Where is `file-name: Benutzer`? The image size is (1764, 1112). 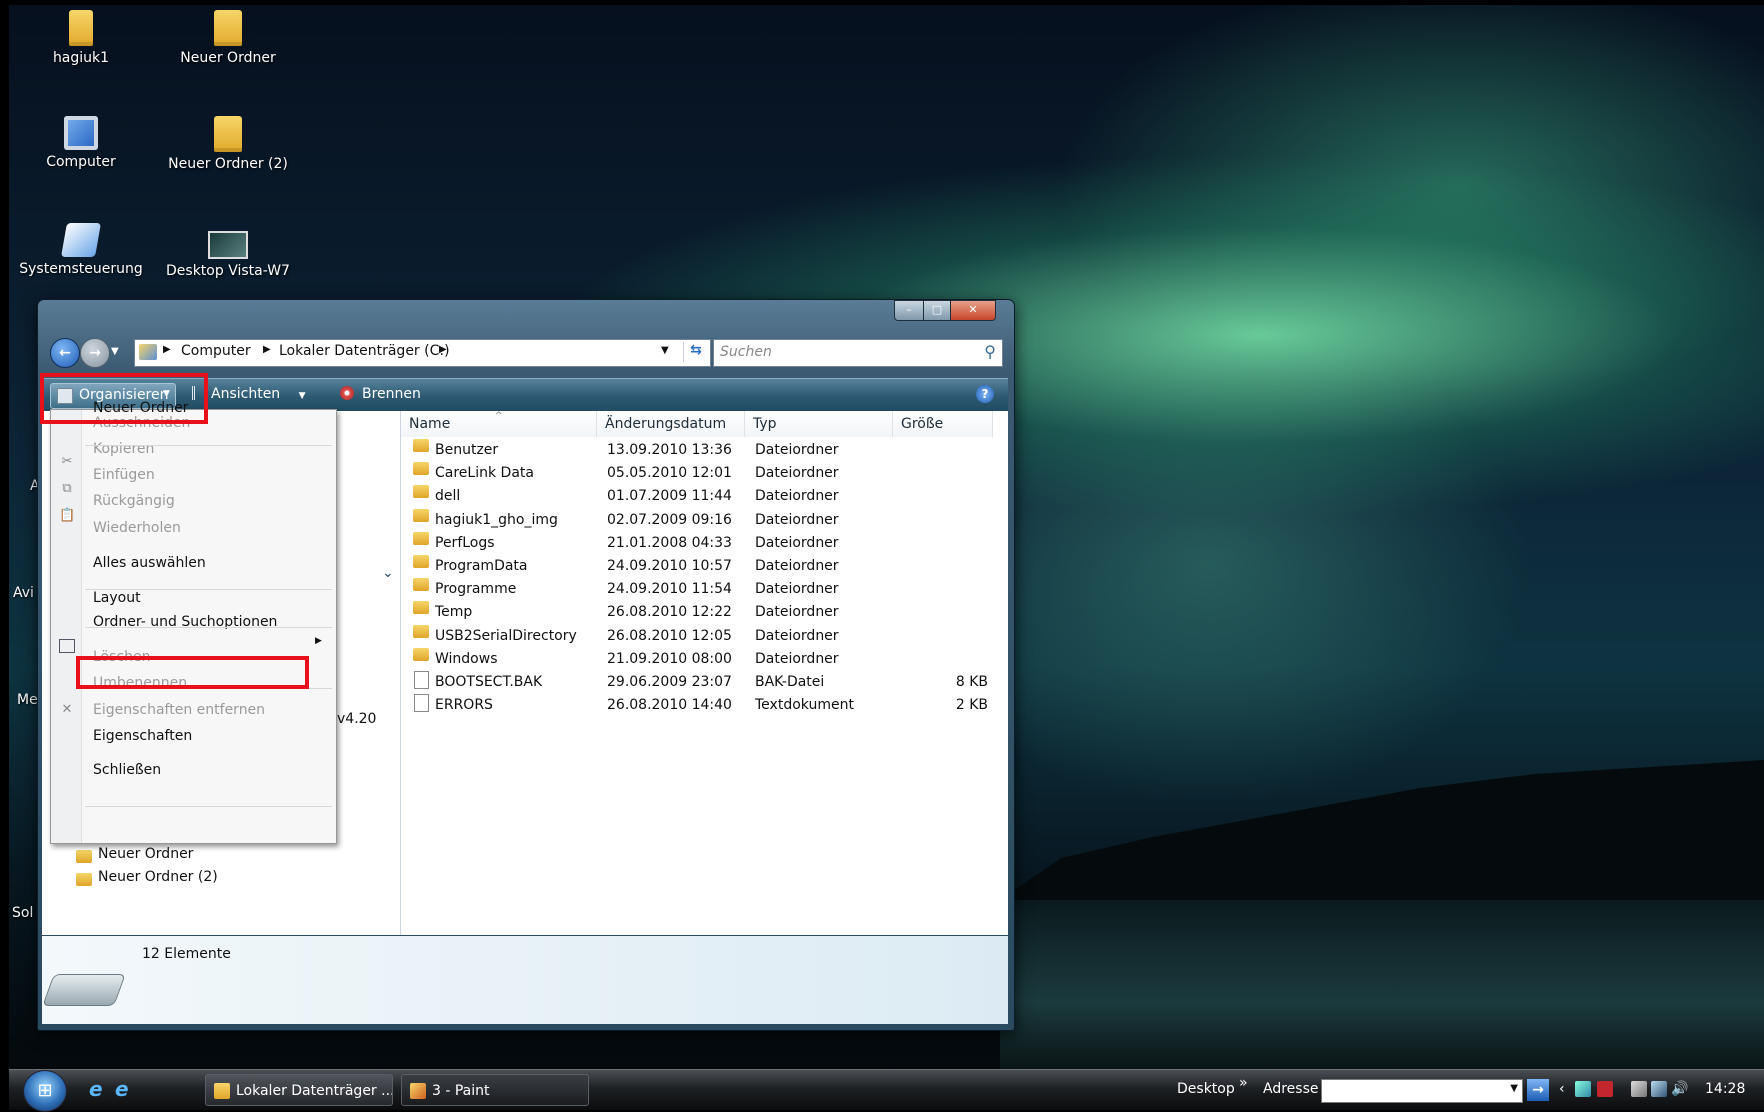
file-name: Benutzer is located at coordinates (467, 450).